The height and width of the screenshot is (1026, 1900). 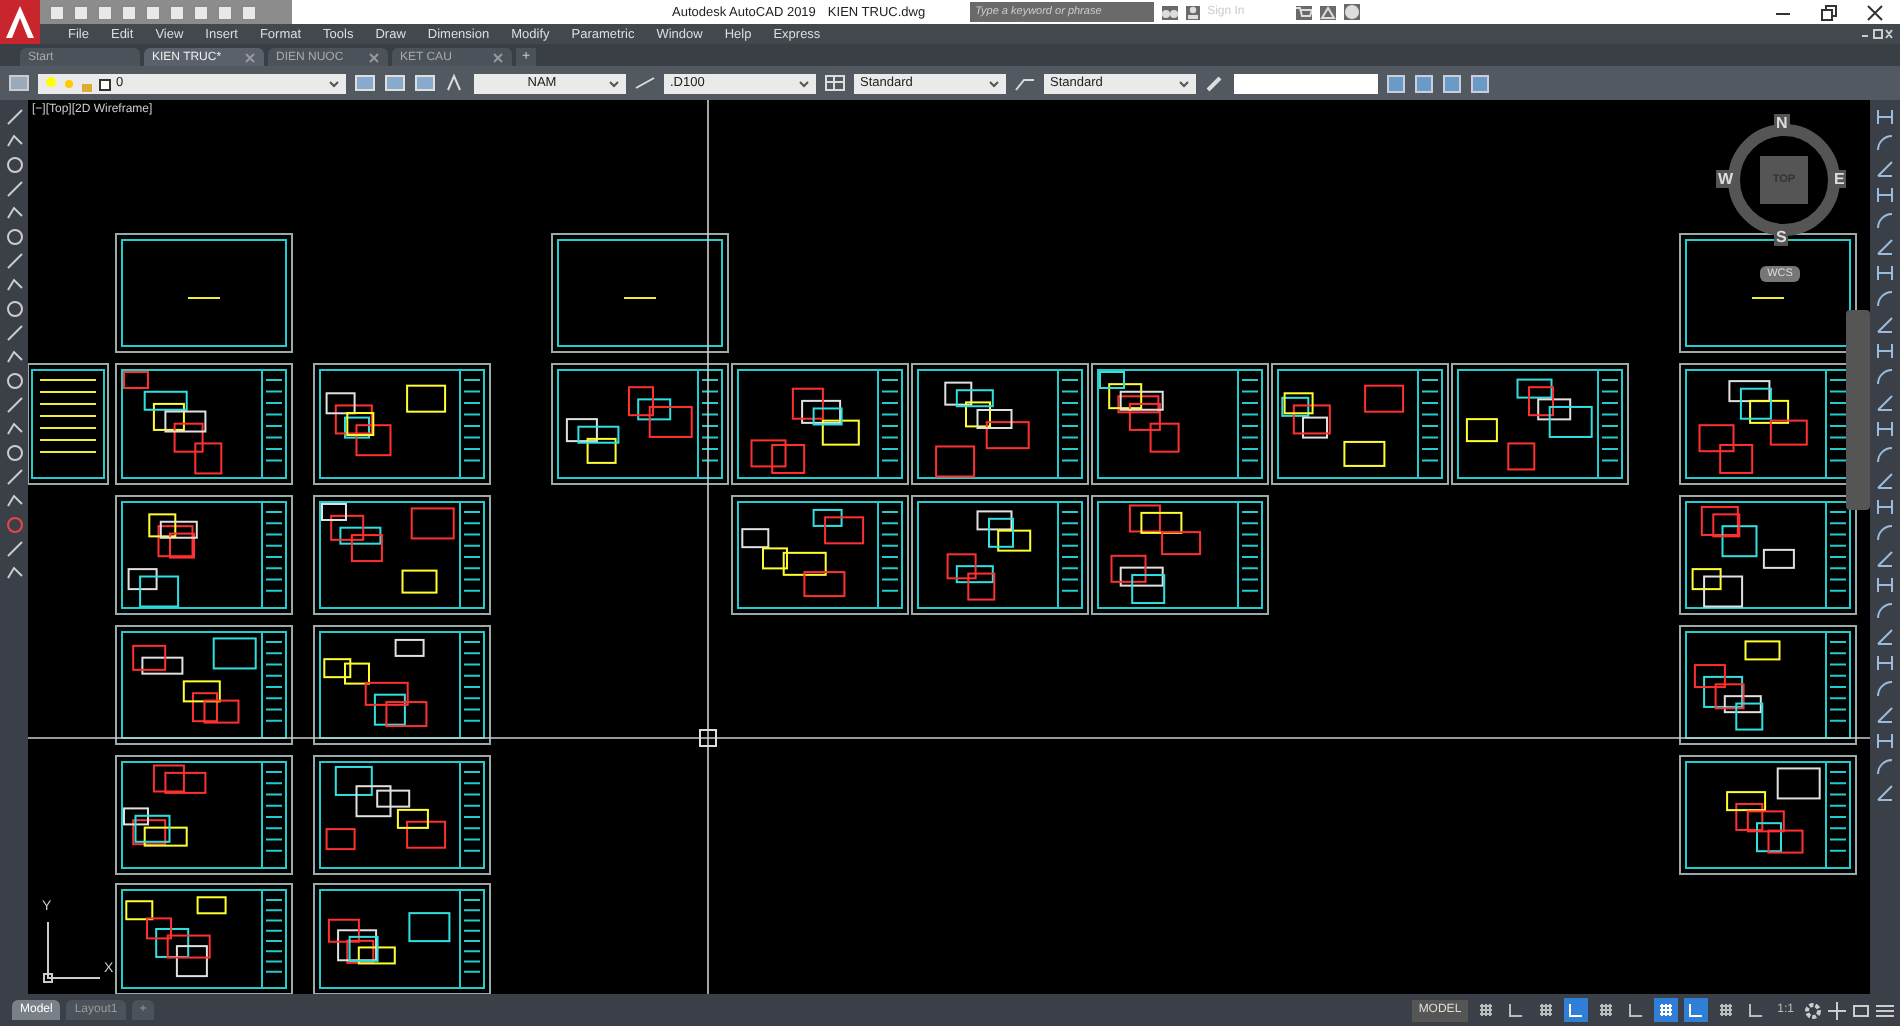 What do you see at coordinates (105, 83) in the screenshot?
I see `color-swatch-icon` at bounding box center [105, 83].